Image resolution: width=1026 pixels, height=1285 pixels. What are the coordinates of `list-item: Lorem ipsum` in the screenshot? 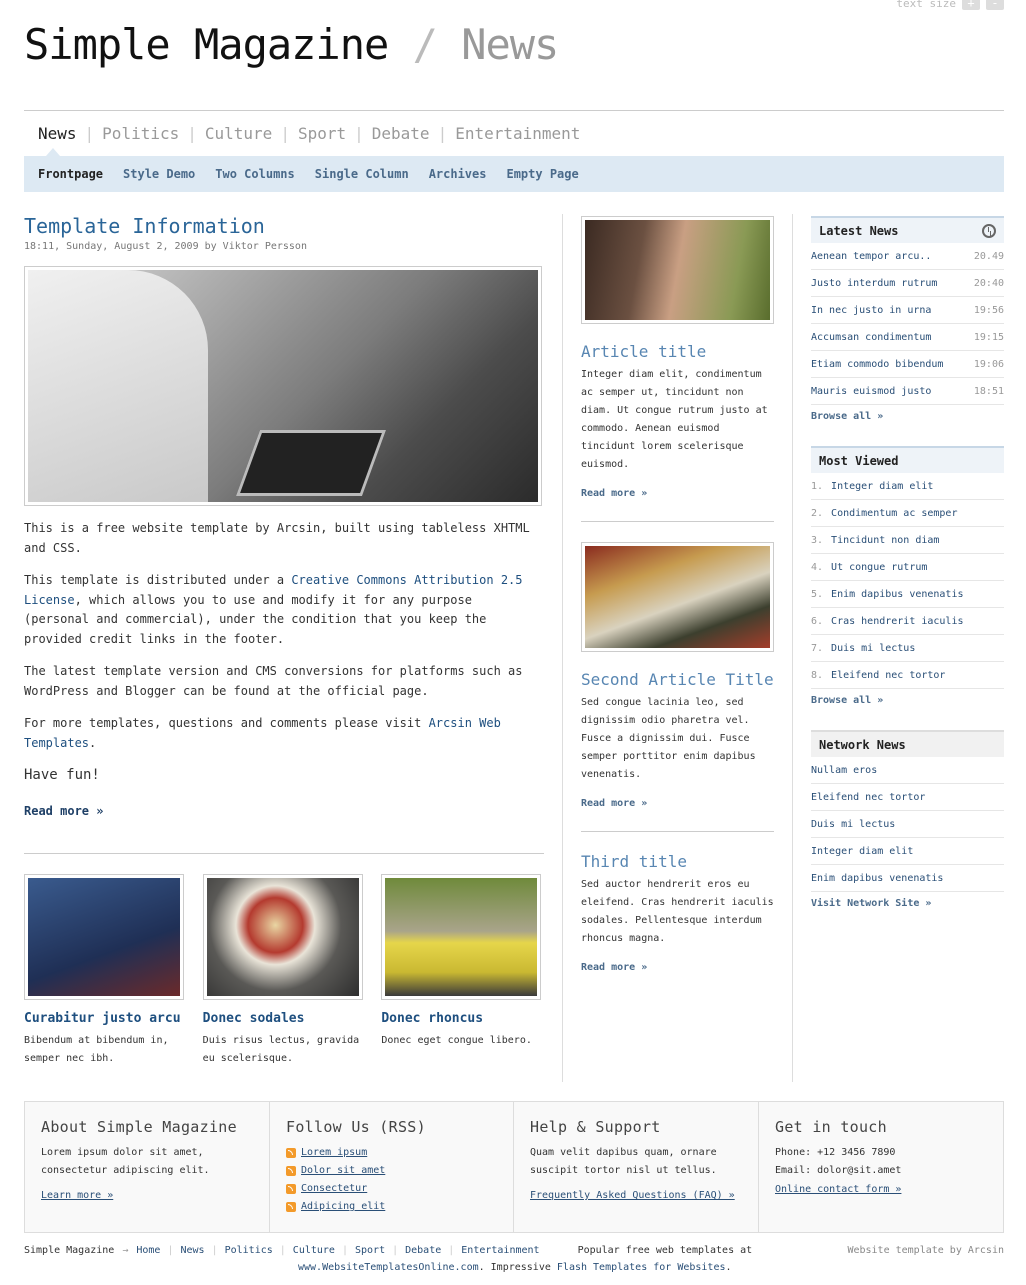 It's located at (391, 1153).